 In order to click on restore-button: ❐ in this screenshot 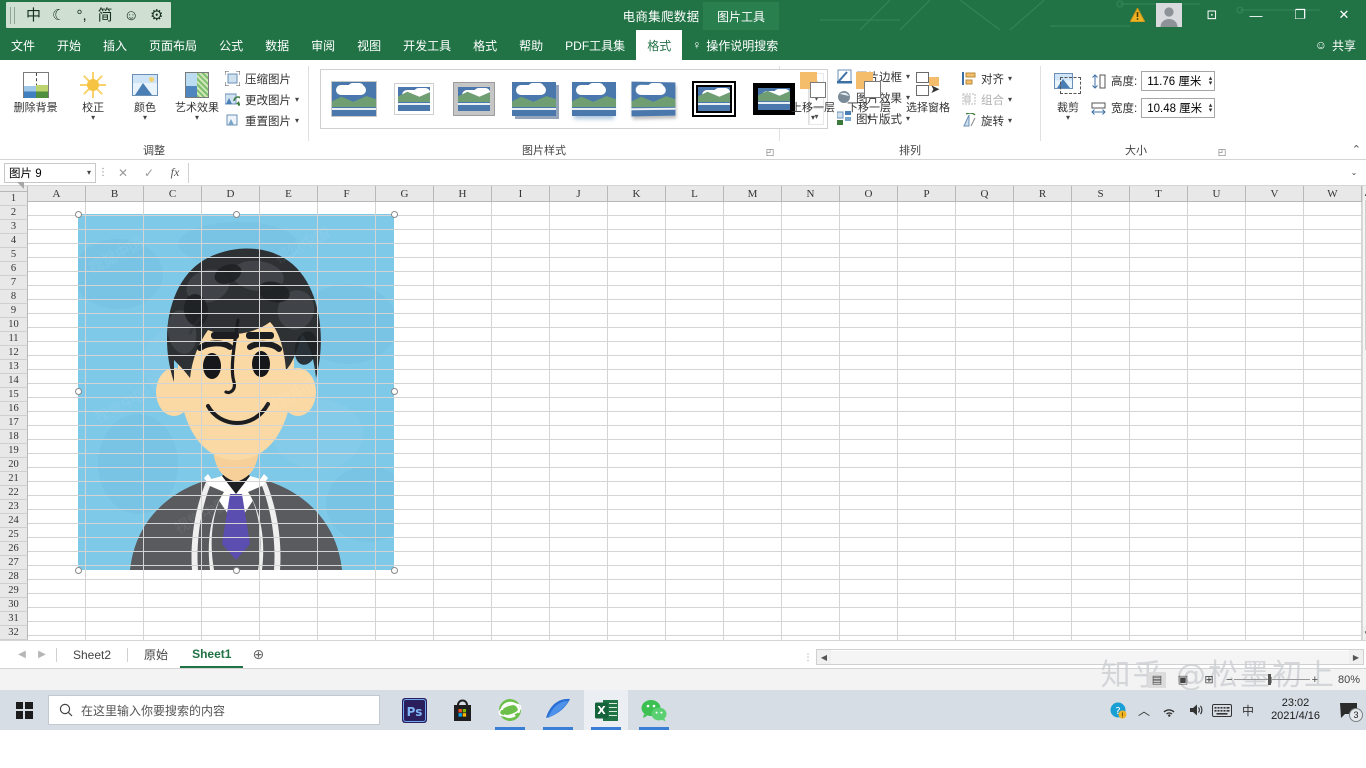, I will do `click(1300, 15)`.